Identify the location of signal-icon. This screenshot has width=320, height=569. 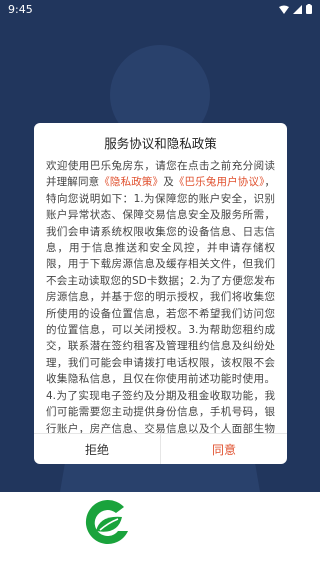
(297, 9).